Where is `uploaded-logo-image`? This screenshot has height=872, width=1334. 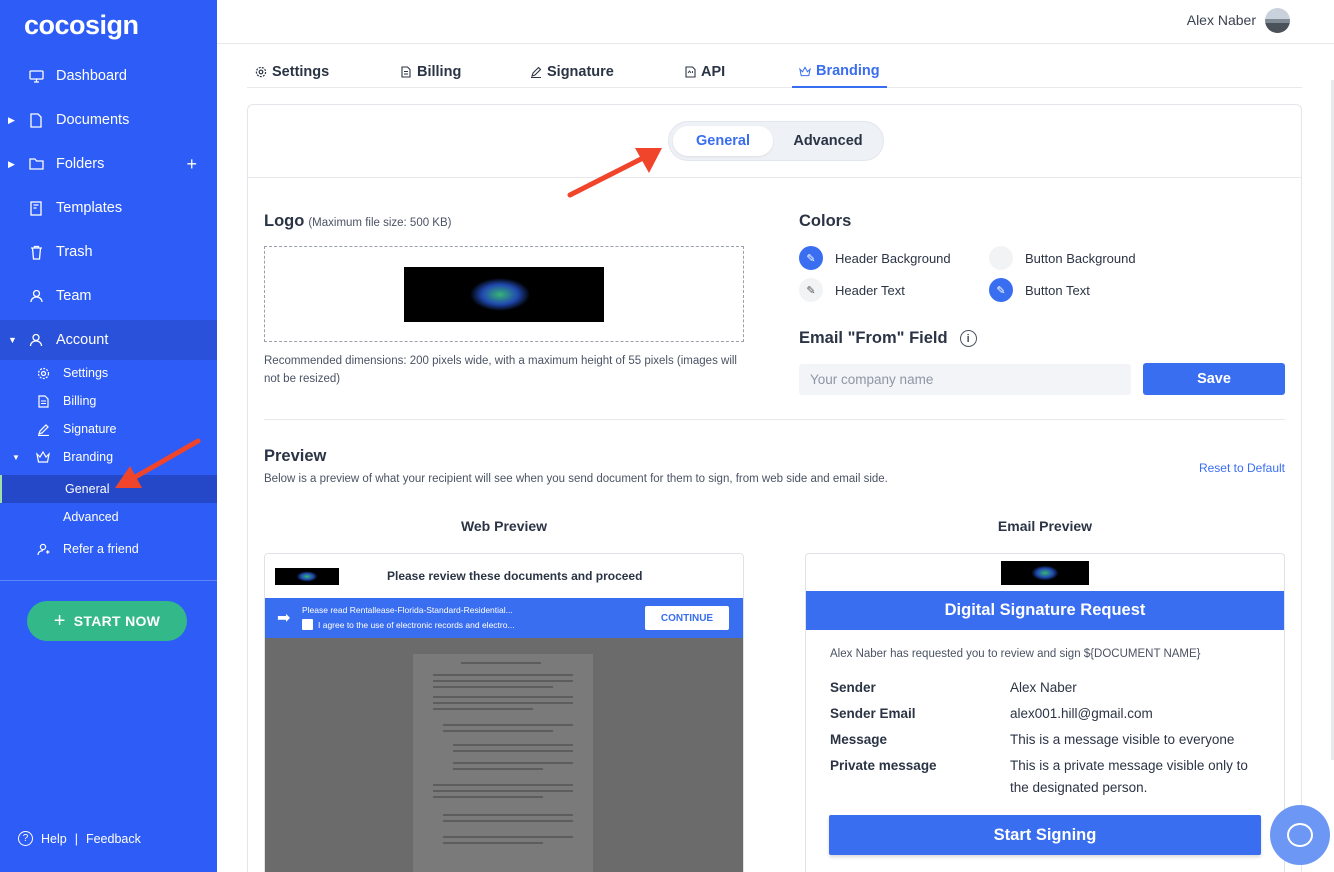 uploaded-logo-image is located at coordinates (504, 294).